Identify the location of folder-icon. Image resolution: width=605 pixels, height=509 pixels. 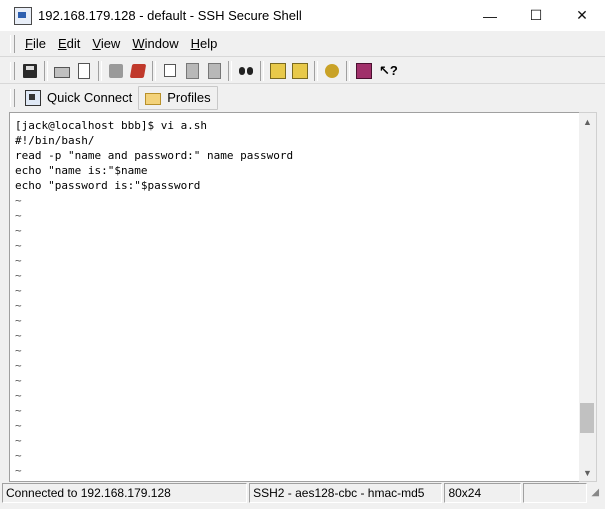
(153, 98).